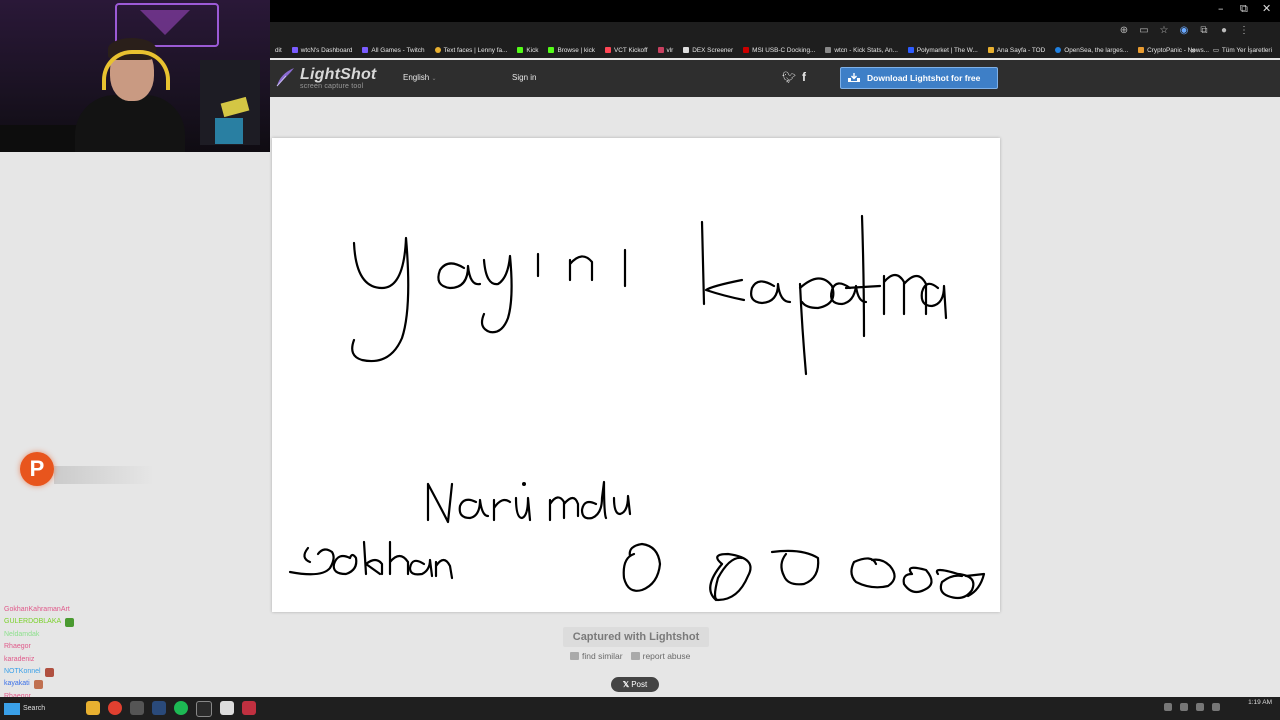 Image resolution: width=1280 pixels, height=720 pixels. I want to click on x-post-button: 𝕏 Post, so click(635, 684).